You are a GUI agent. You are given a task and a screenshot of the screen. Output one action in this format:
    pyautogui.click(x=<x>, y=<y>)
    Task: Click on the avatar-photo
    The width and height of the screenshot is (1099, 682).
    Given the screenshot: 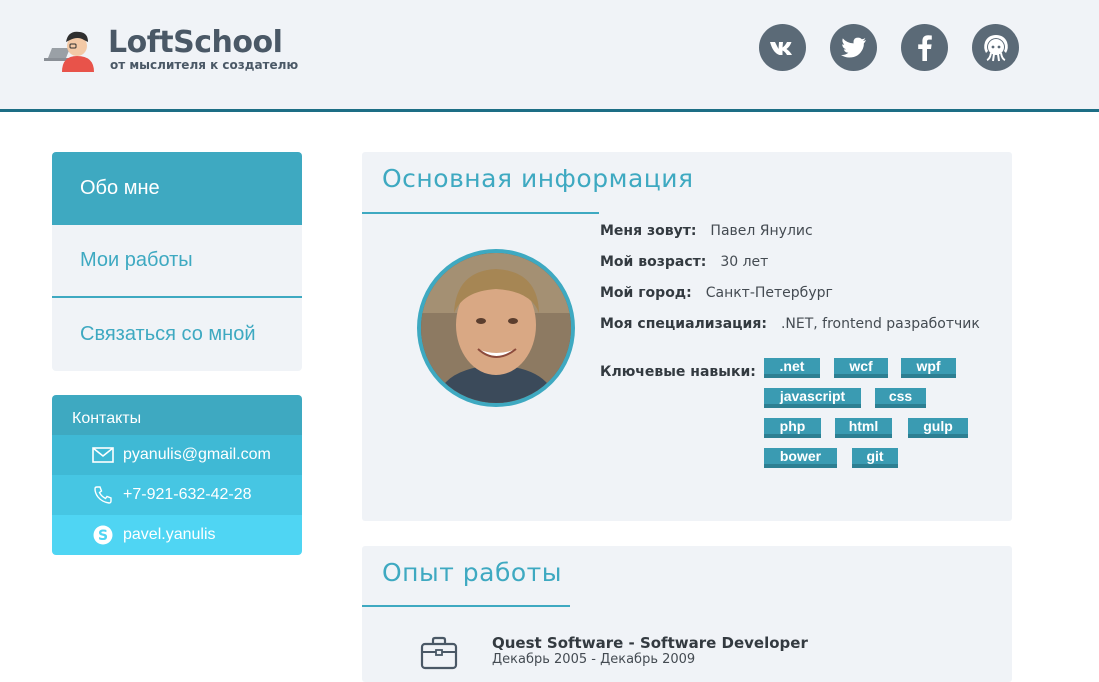 What is the action you would take?
    pyautogui.click(x=496, y=328)
    